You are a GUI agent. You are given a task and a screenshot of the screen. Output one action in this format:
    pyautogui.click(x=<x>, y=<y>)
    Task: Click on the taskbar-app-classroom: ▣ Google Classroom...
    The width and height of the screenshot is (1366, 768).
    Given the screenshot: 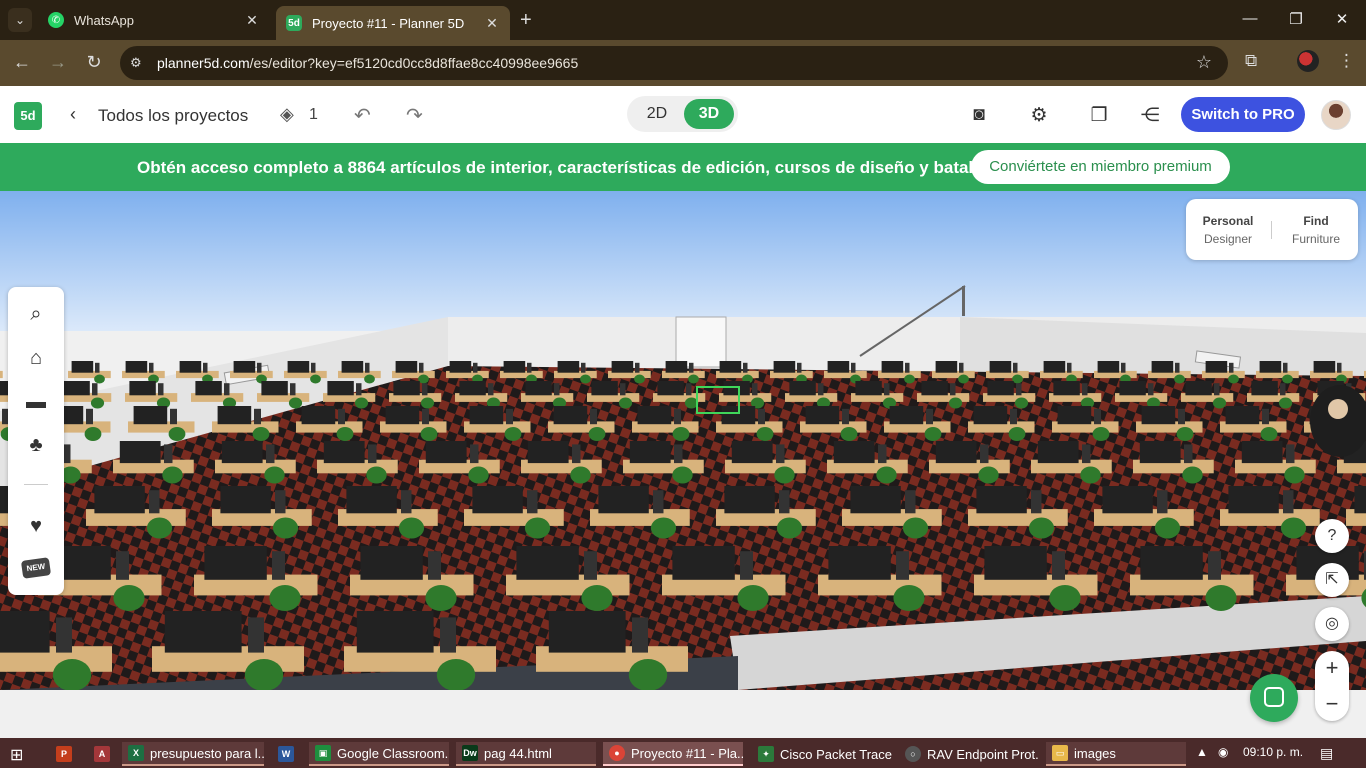 What is the action you would take?
    pyautogui.click(x=379, y=754)
    